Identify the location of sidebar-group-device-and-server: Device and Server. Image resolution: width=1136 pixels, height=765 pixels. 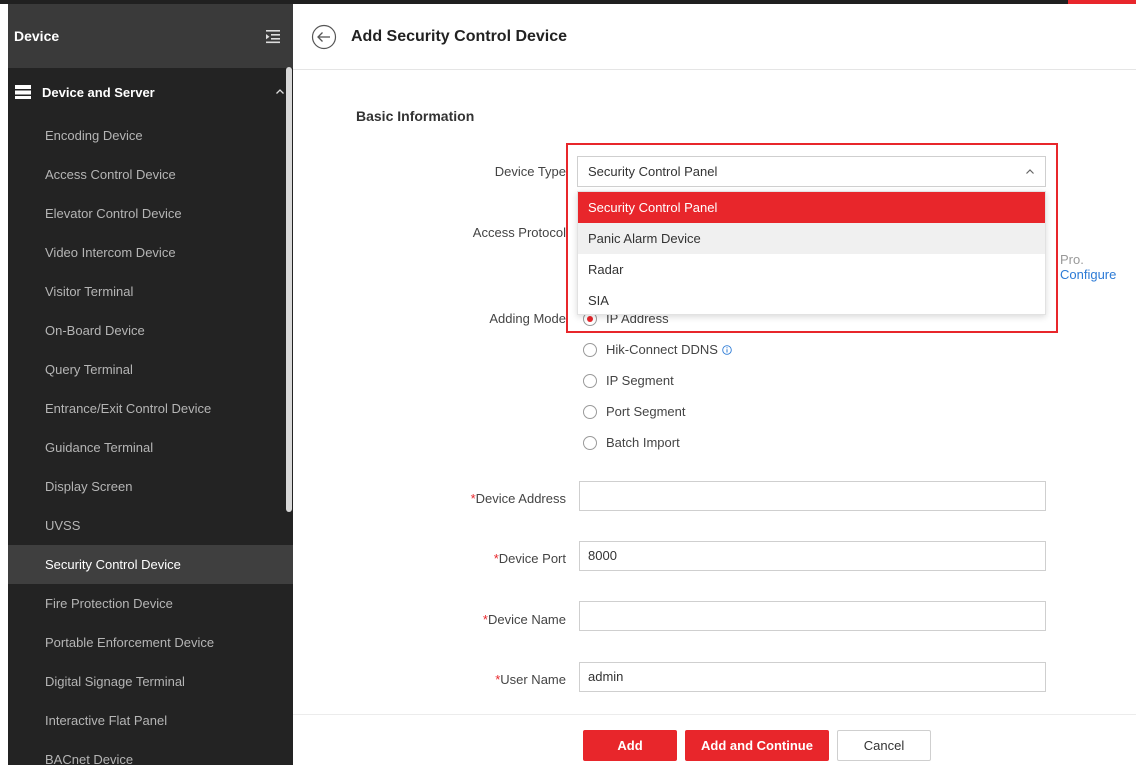
(150, 92).